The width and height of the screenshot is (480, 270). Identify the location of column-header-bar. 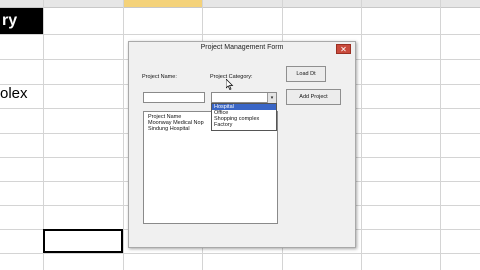
(240, 4).